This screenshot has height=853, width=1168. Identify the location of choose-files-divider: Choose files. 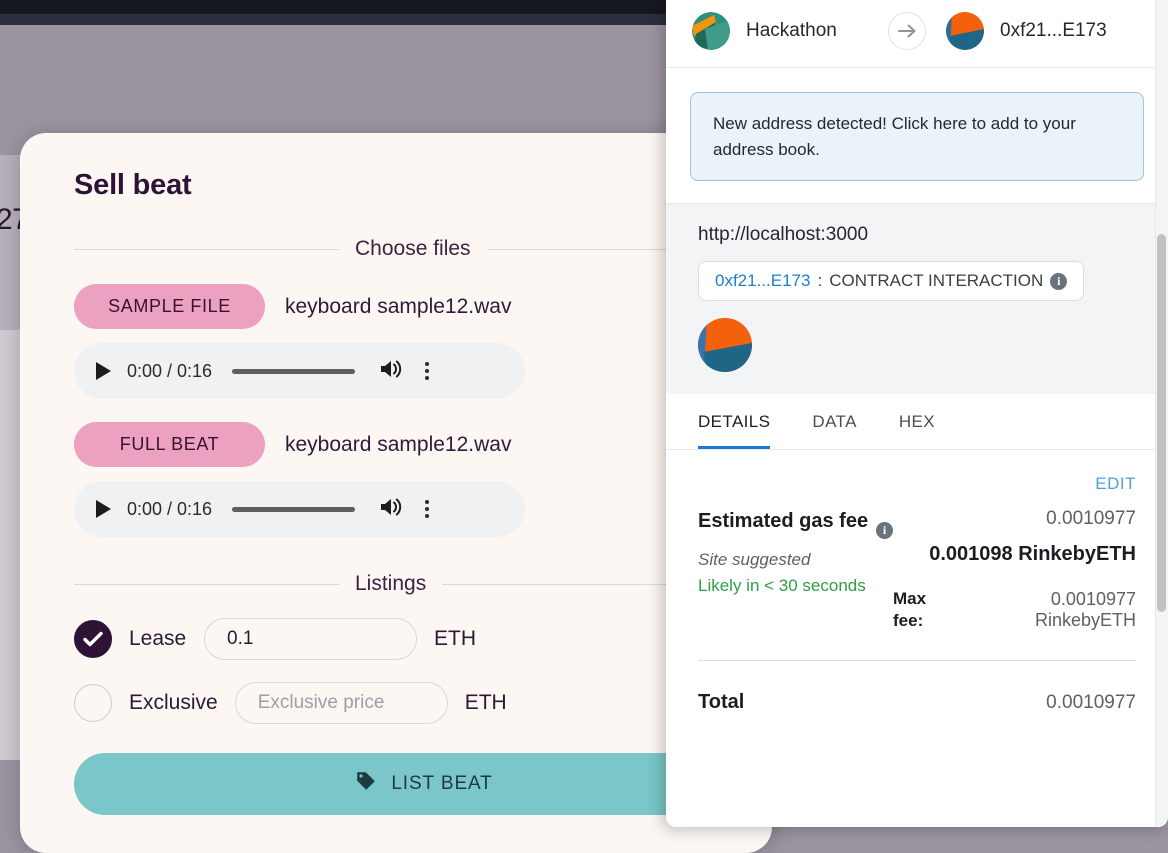
(396, 249).